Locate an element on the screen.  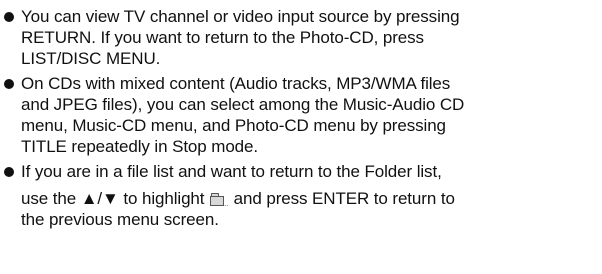
folder-up-icon: .. is located at coordinates (219, 200).